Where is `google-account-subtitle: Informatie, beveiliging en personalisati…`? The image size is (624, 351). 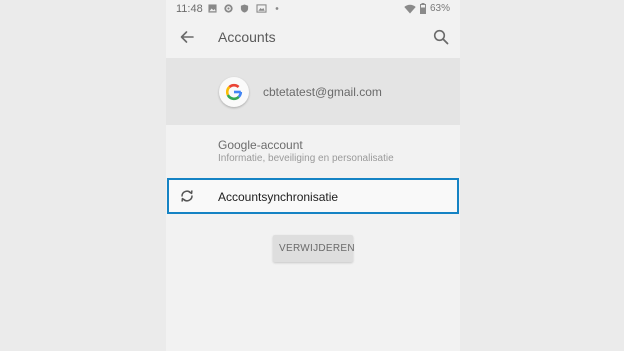 google-account-subtitle: Informatie, beveiliging en personalisati… is located at coordinates (306, 158).